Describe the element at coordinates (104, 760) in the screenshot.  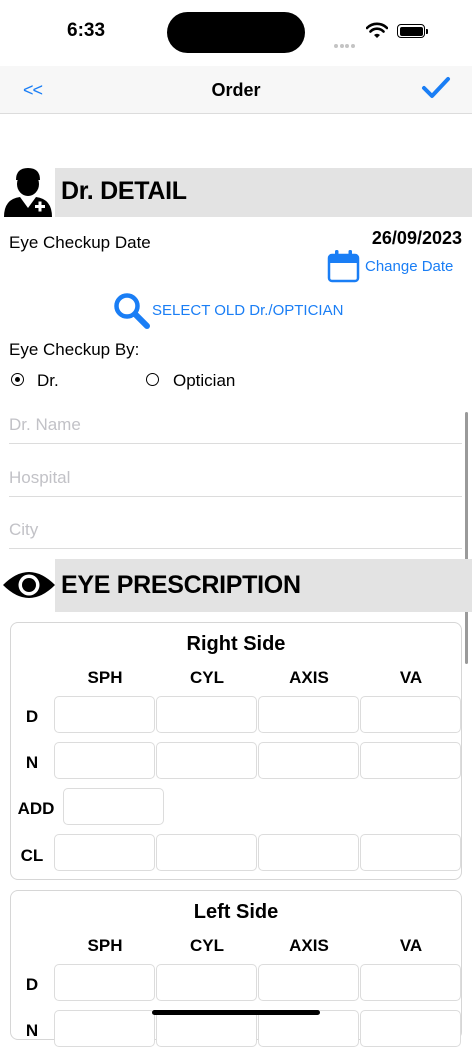
I see `right-n-sph-input` at that location.